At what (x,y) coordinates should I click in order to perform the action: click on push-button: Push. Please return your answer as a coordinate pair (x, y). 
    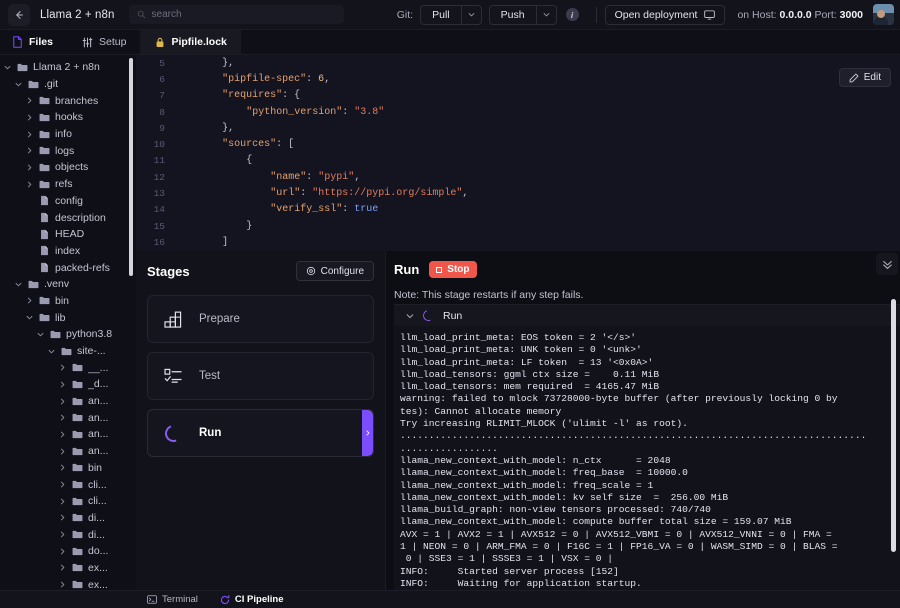
    Looking at the image, I should click on (513, 15).